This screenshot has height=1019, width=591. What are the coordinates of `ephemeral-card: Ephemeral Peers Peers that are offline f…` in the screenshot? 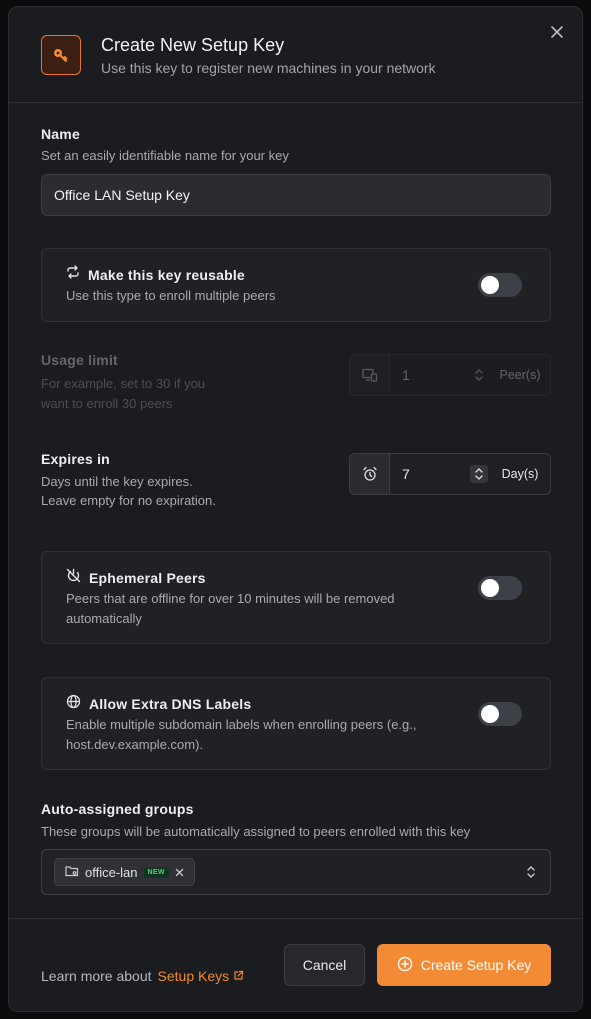 It's located at (296, 597).